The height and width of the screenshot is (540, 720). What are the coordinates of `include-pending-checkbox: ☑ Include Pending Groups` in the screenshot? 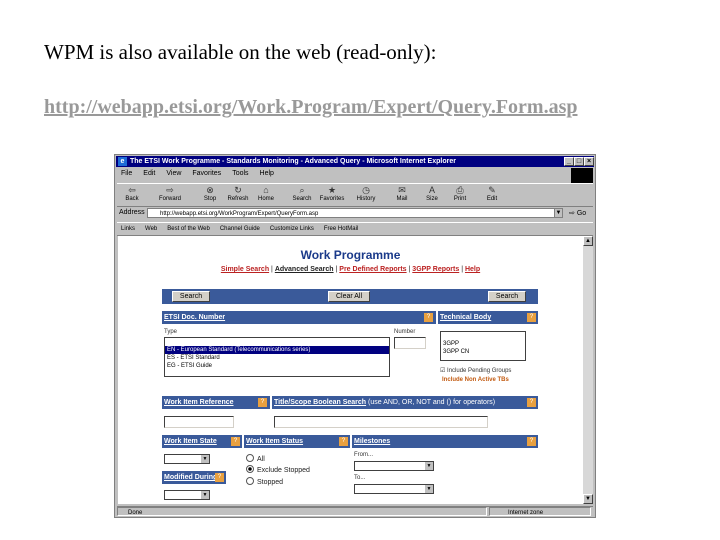 It's located at (475, 370).